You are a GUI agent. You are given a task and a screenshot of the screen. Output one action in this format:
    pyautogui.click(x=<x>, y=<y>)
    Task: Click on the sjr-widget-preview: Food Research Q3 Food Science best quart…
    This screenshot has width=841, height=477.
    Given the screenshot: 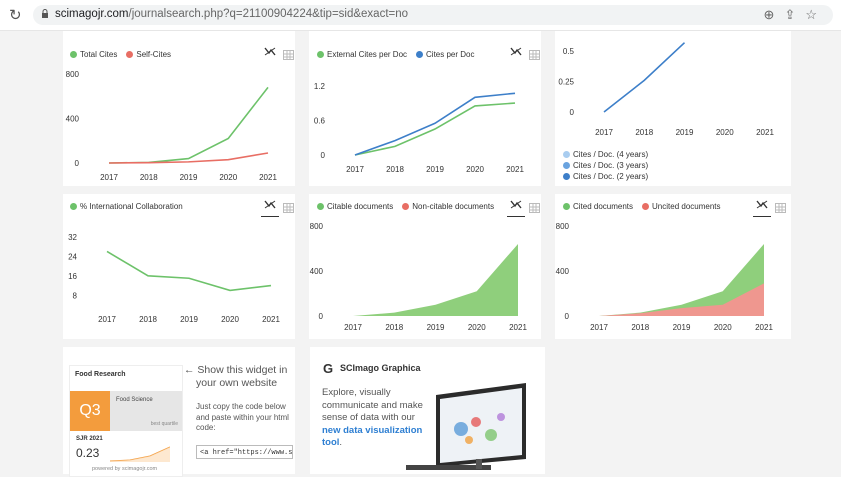 What is the action you would take?
    pyautogui.click(x=126, y=421)
    